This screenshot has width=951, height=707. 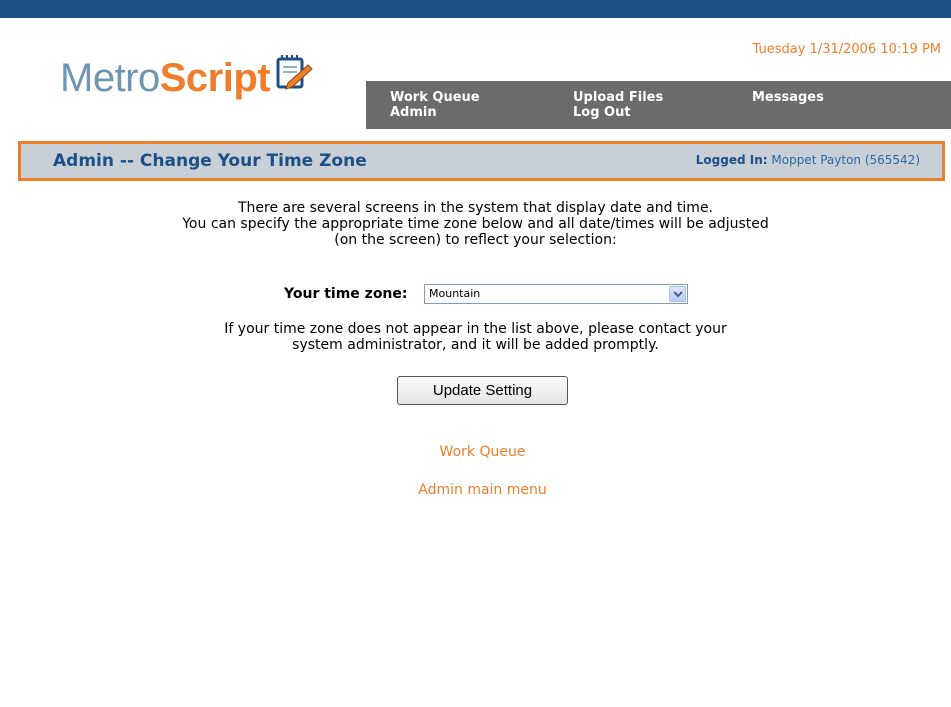 What do you see at coordinates (602, 112) in the screenshot?
I see `nav-log-out: Log Out` at bounding box center [602, 112].